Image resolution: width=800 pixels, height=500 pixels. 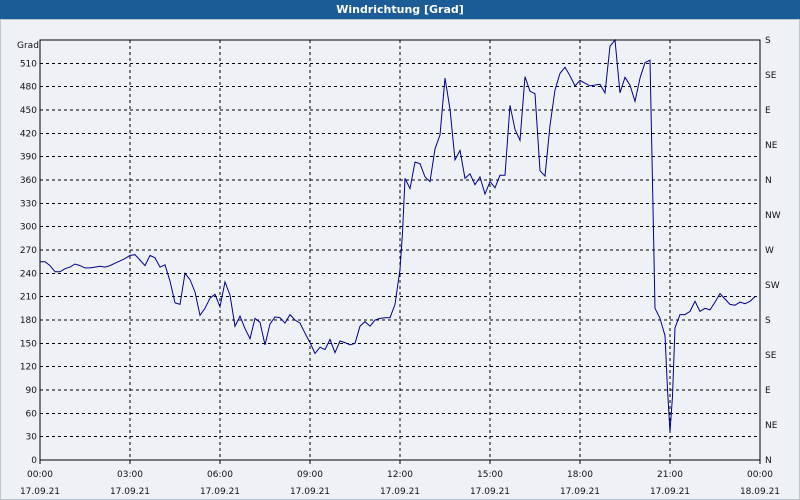 I want to click on y-tick-label: 420, so click(x=28, y=134).